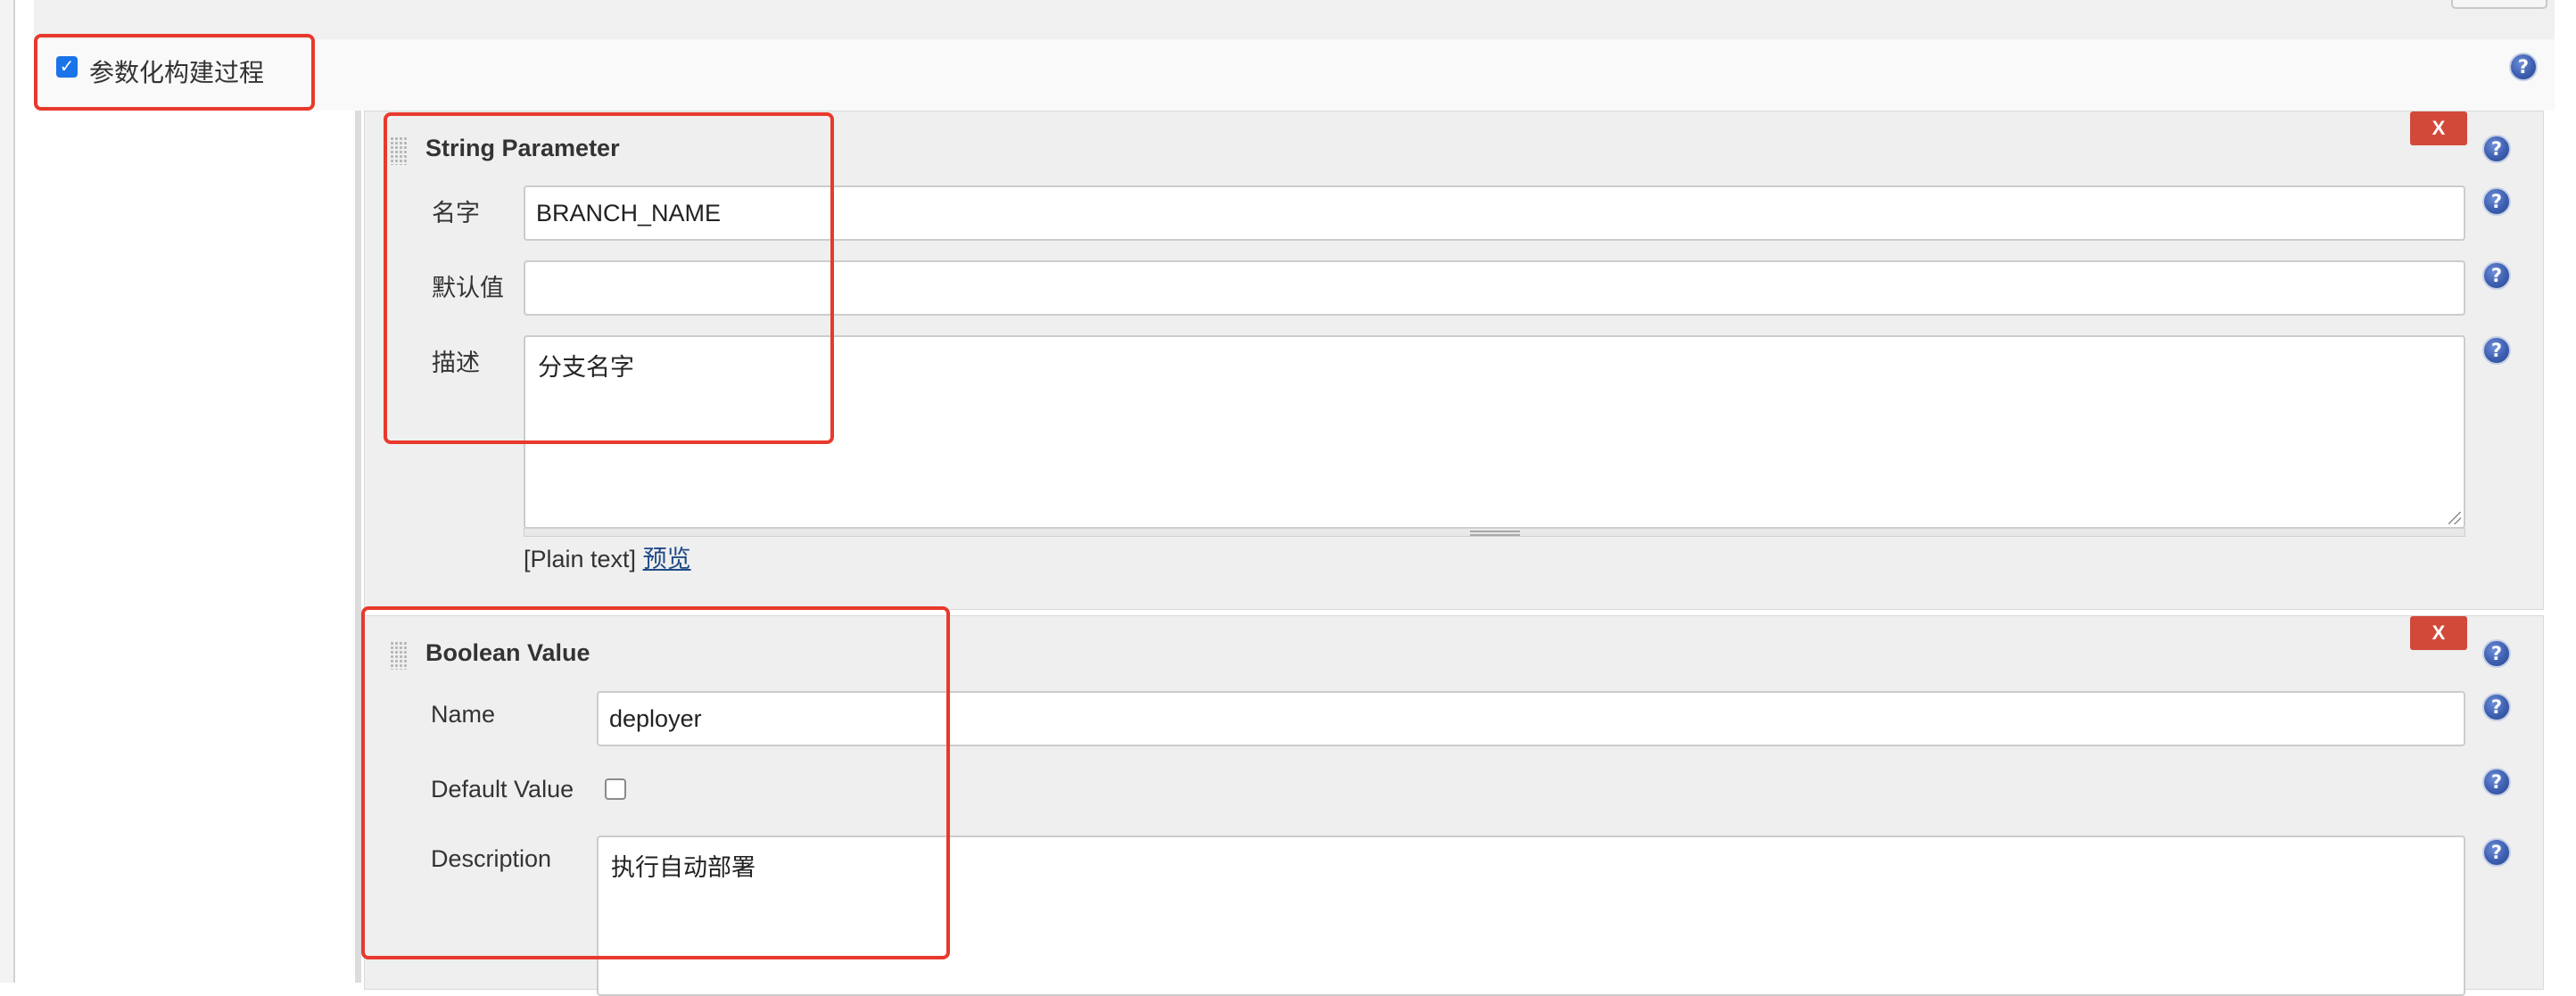 The image size is (2576, 996). I want to click on delete-string-parameter-button: X, so click(2439, 128).